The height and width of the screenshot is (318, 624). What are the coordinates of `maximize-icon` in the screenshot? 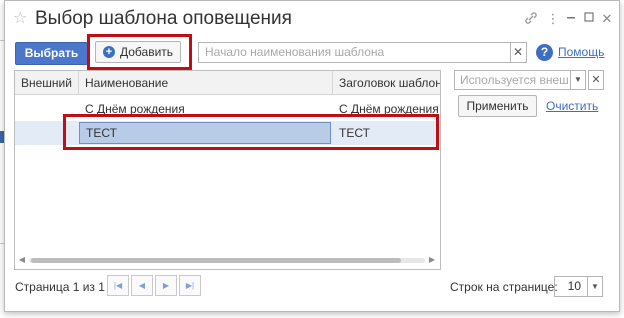 It's located at (589, 19).